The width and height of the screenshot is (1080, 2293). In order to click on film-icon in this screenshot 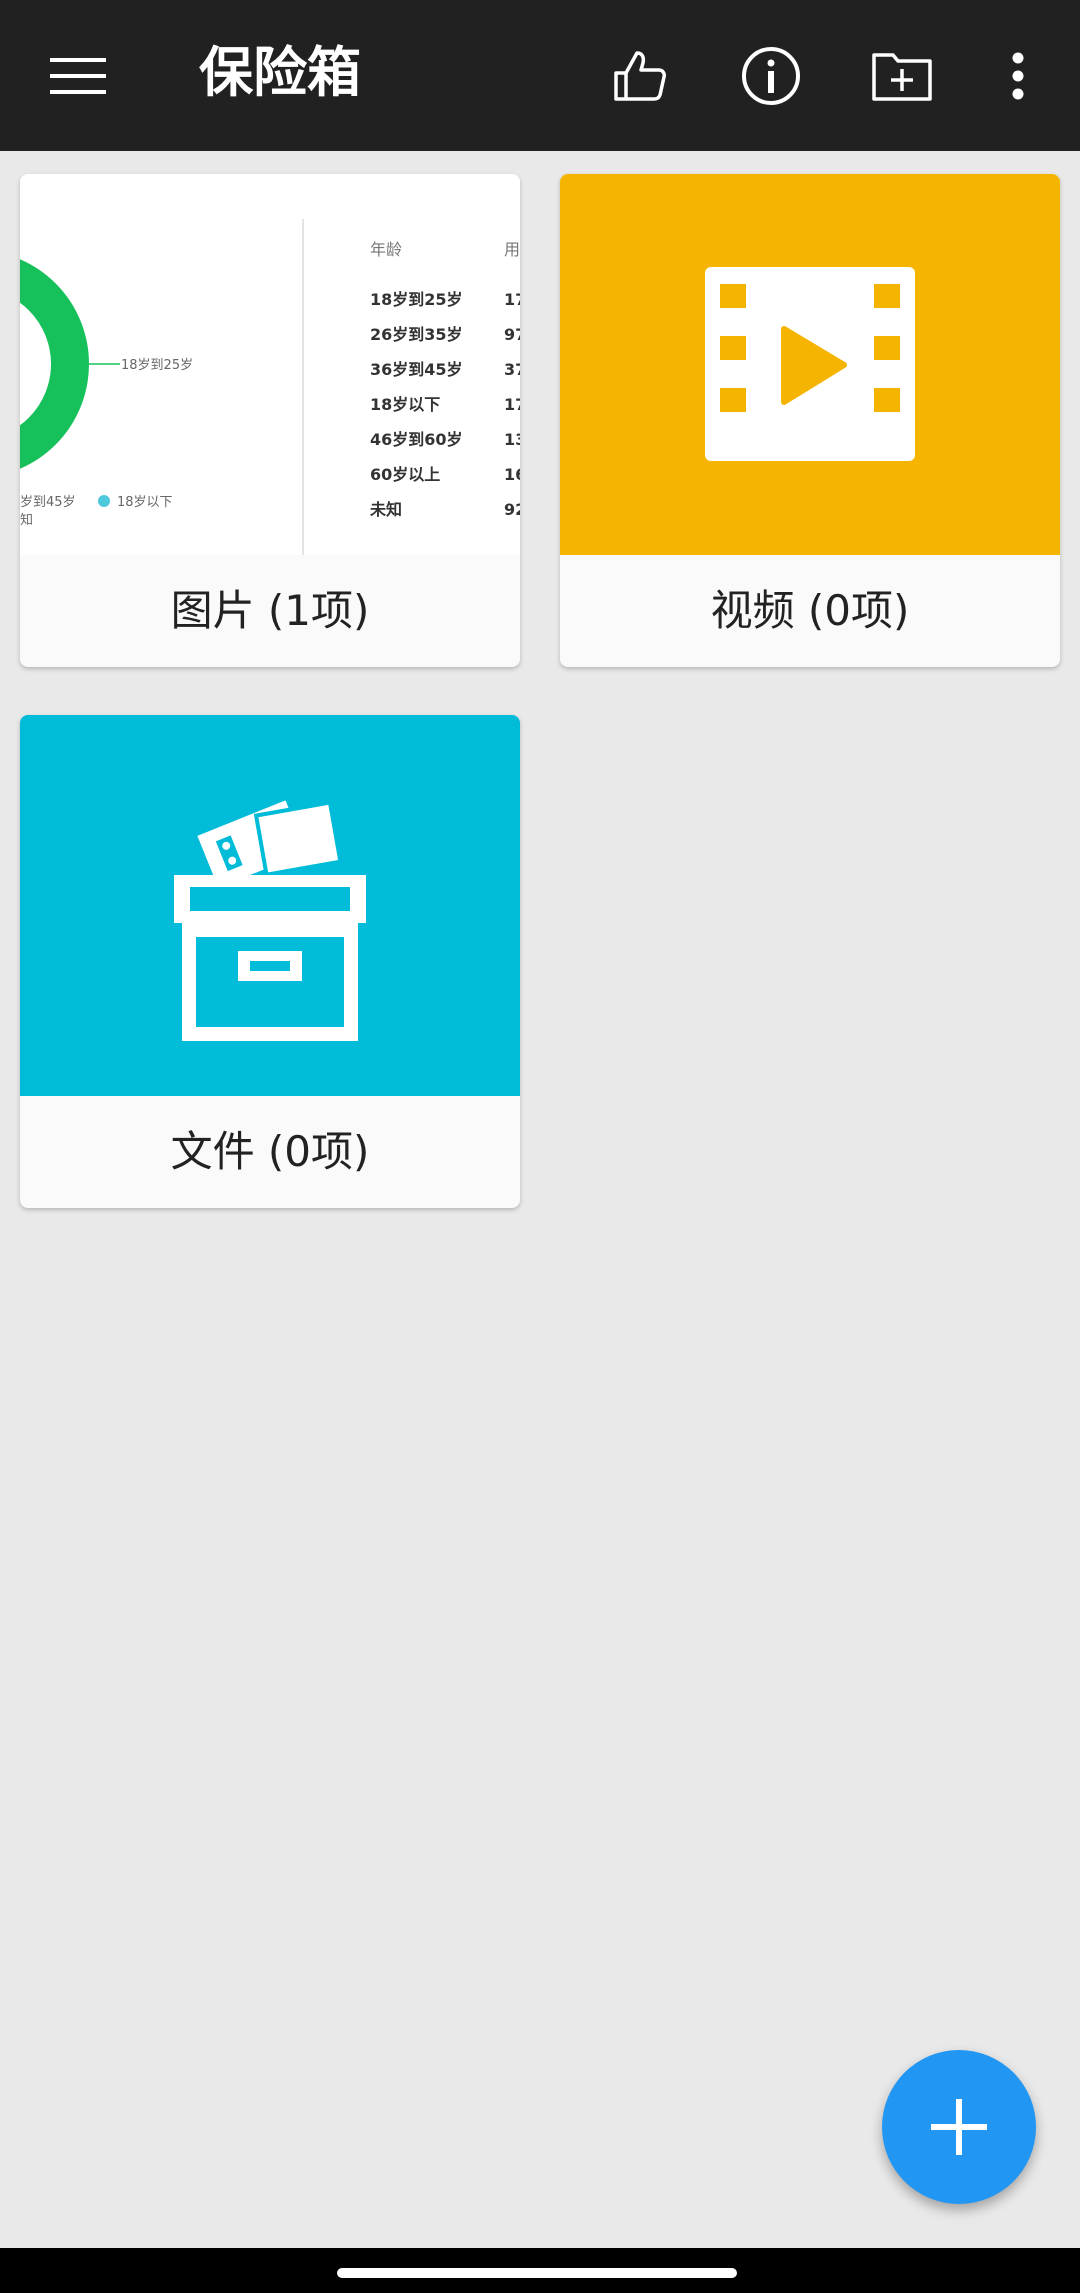, I will do `click(810, 364)`.